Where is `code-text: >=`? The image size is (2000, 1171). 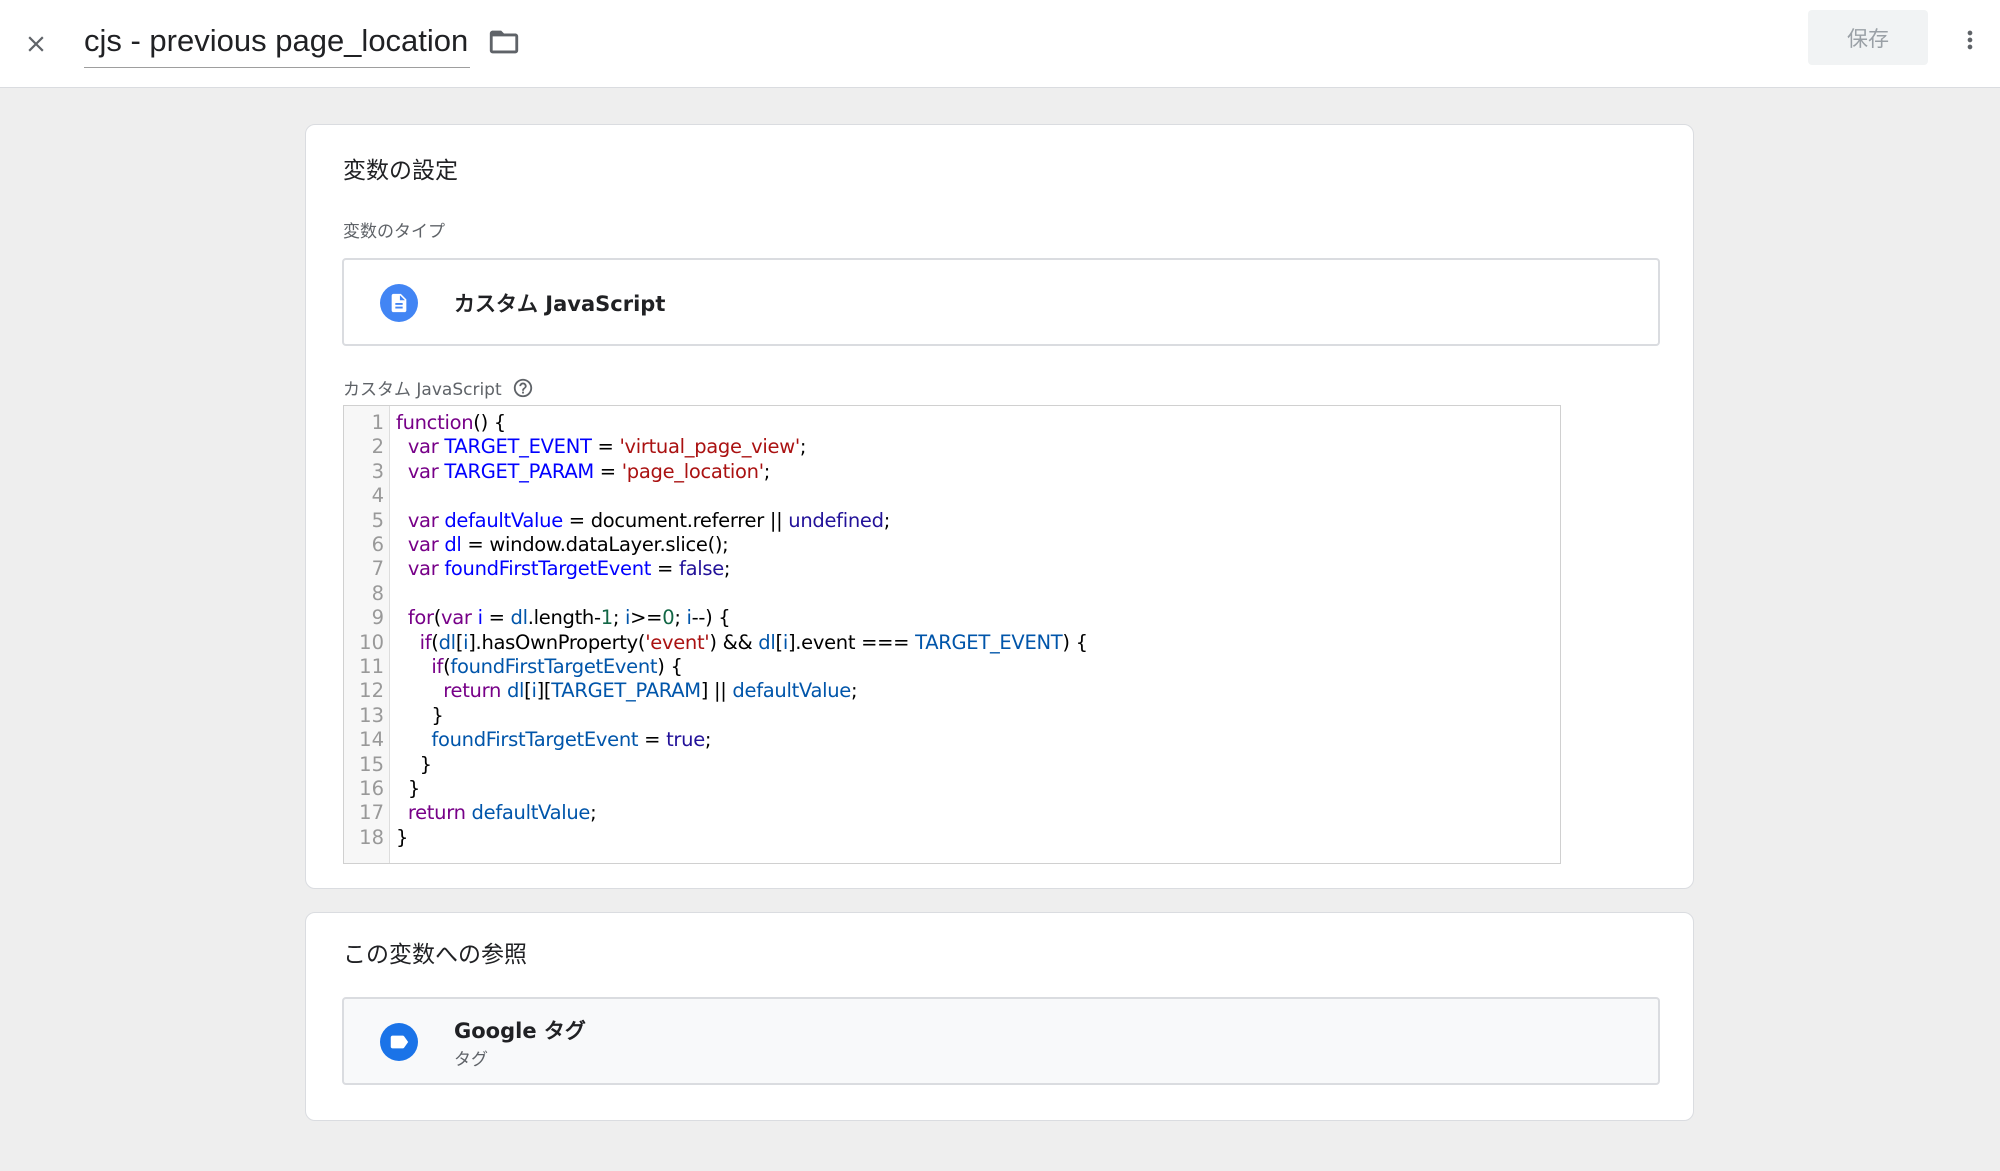
code-text: >= is located at coordinates (646, 618).